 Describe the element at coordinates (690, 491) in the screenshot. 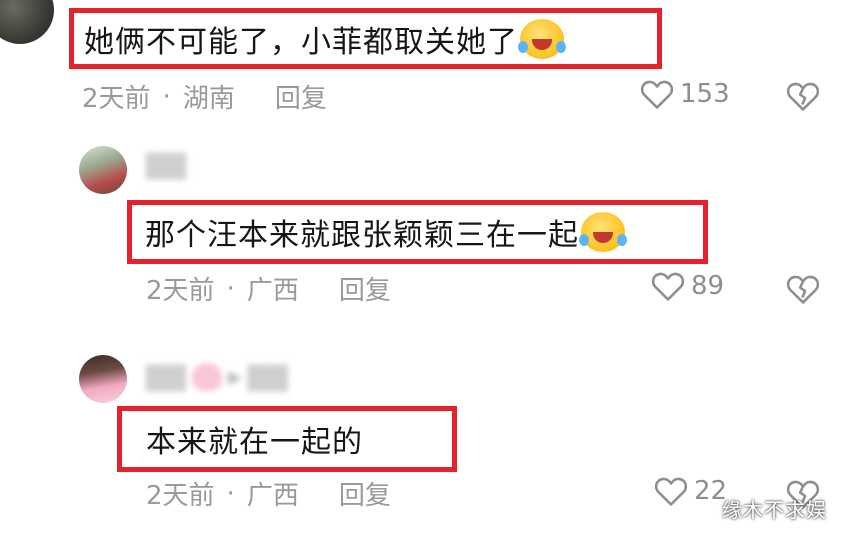

I see `like-button: 22` at that location.